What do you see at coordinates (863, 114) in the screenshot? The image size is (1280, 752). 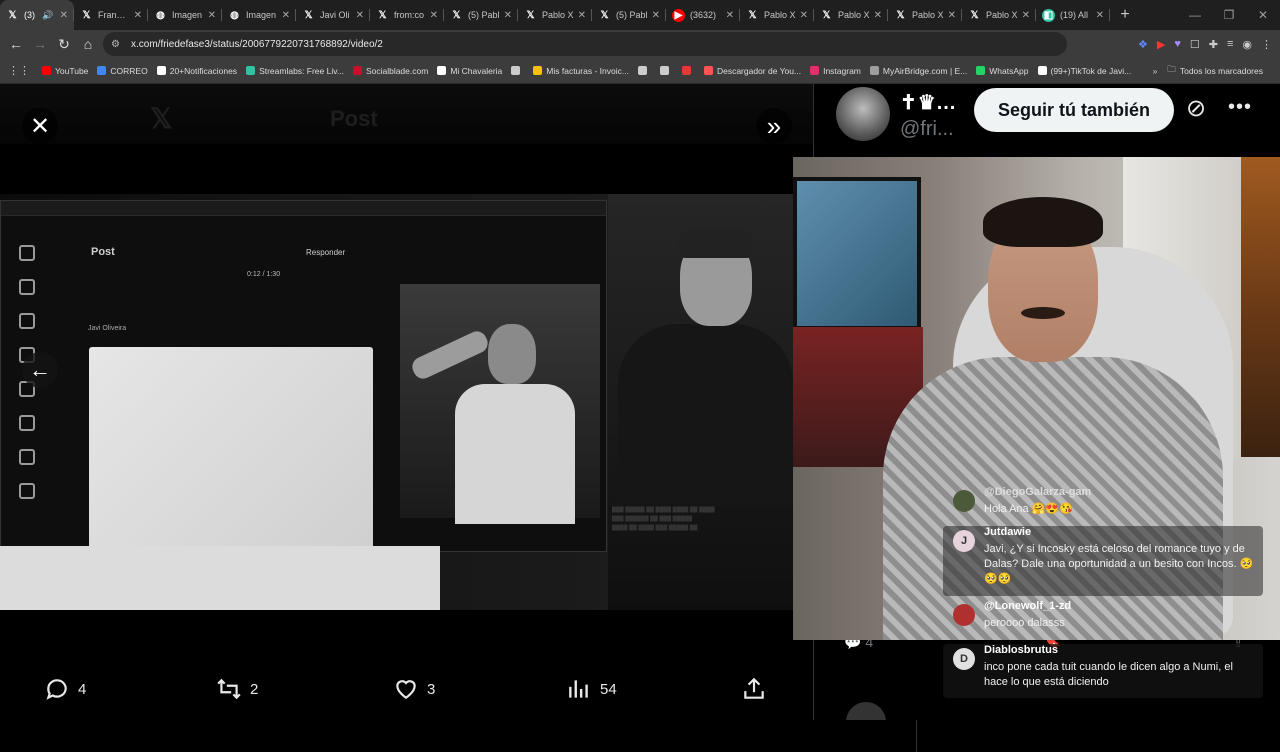 I see `author-avatar` at bounding box center [863, 114].